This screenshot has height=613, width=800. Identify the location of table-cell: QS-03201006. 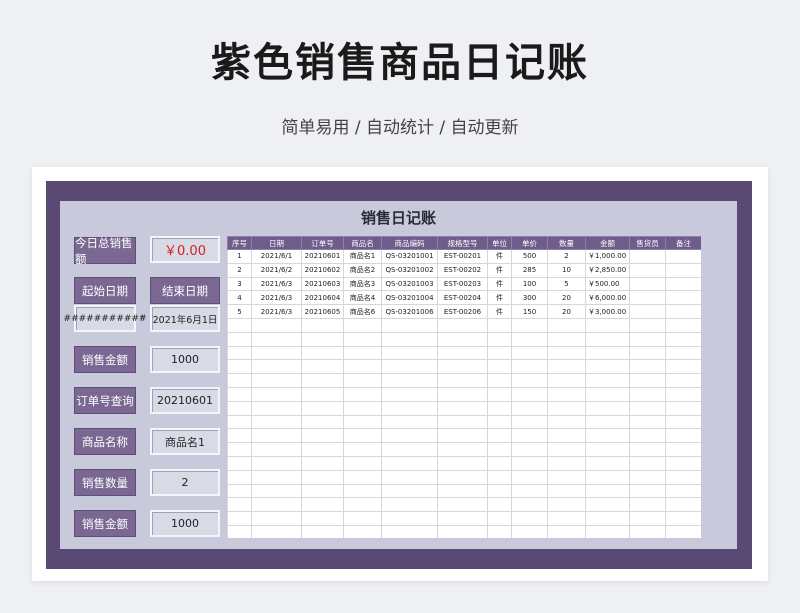
(409, 311).